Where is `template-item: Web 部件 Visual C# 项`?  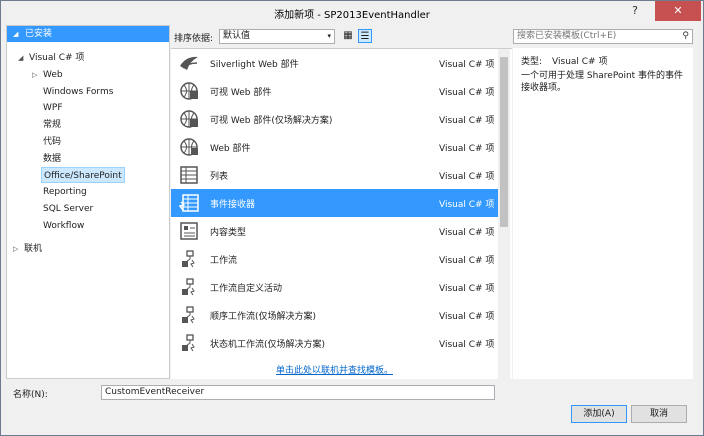 template-item: Web 部件 Visual C# 项 is located at coordinates (334, 147).